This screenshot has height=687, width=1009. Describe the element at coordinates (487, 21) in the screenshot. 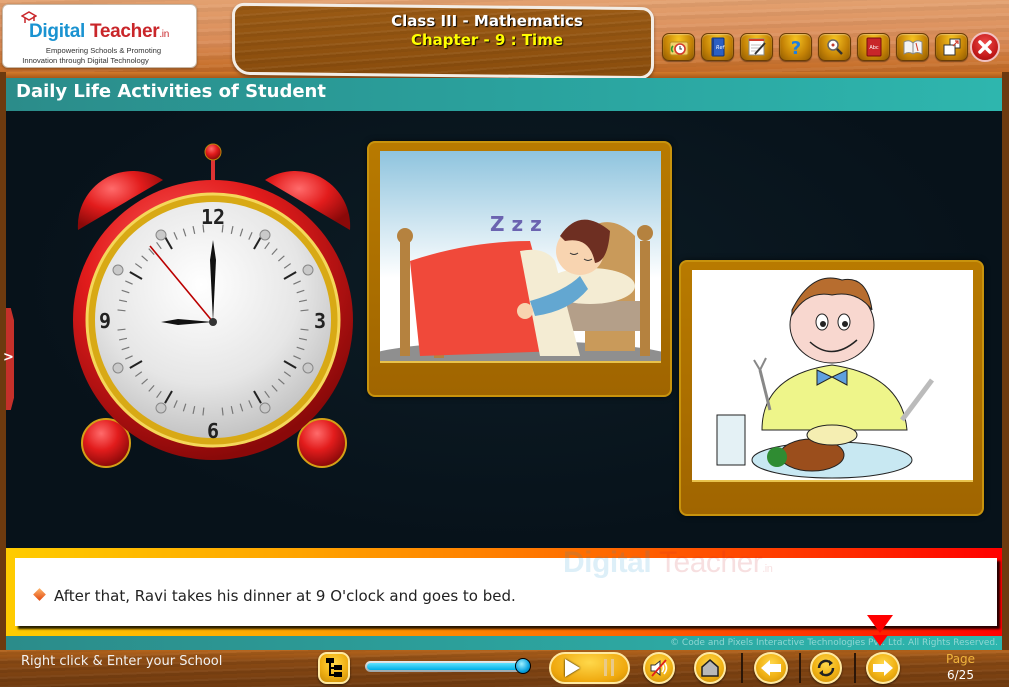

I see `class-title: Class III - Mathematics` at that location.